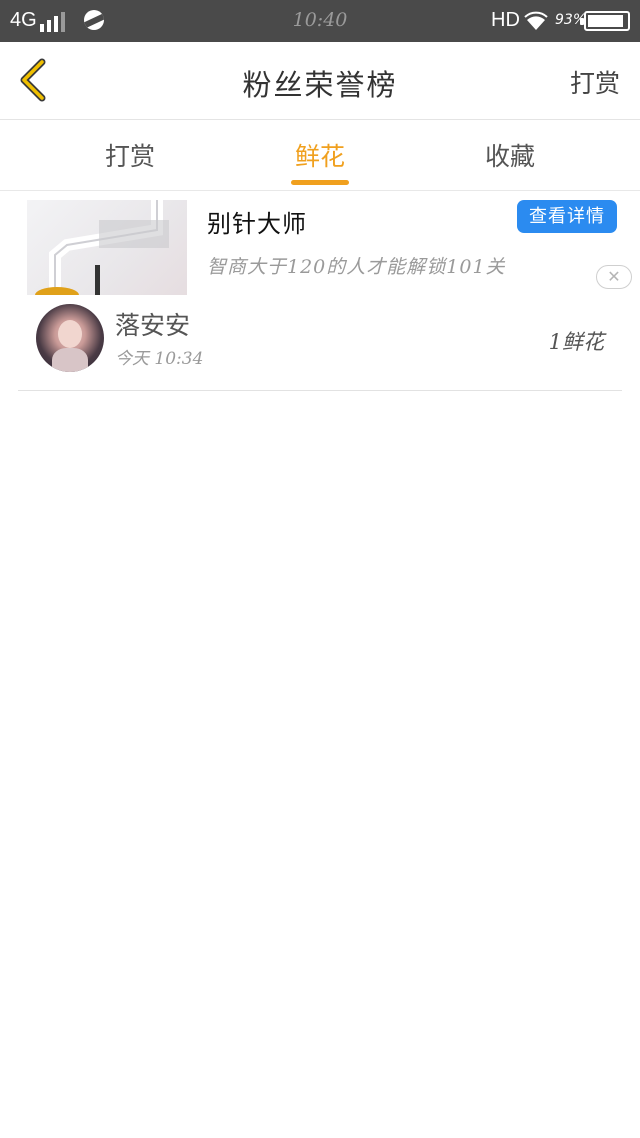 Image resolution: width=640 pixels, height=1138 pixels. Describe the element at coordinates (320, 21) in the screenshot. I see `status-bar: 4G 10:40 HD 93%` at that location.